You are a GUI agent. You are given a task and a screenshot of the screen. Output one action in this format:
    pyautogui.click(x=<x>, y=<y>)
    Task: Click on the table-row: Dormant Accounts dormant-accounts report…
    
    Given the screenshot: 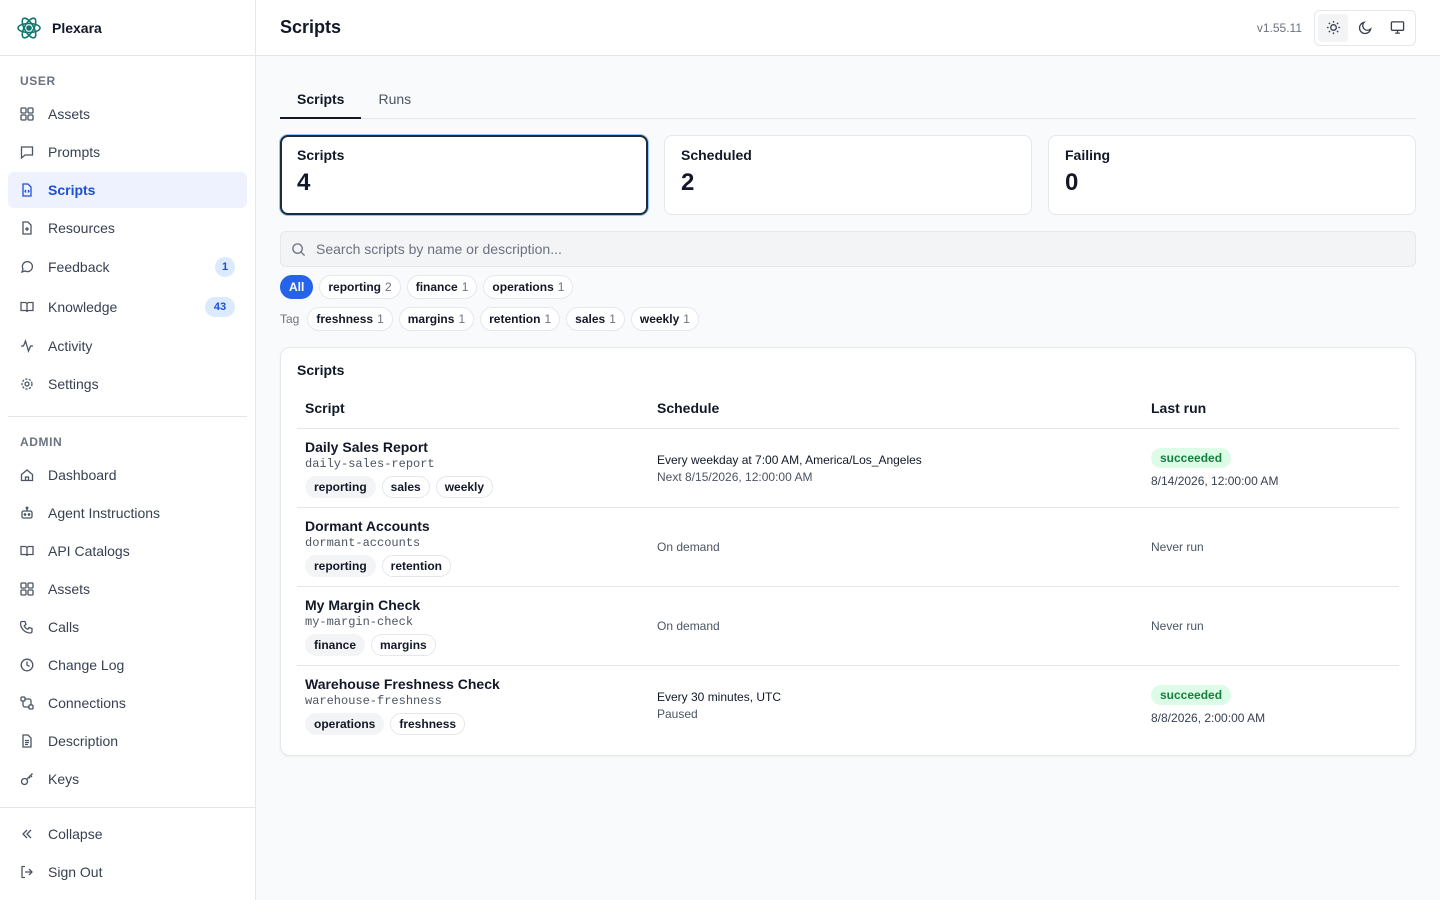 What is the action you would take?
    pyautogui.click(x=848, y=547)
    